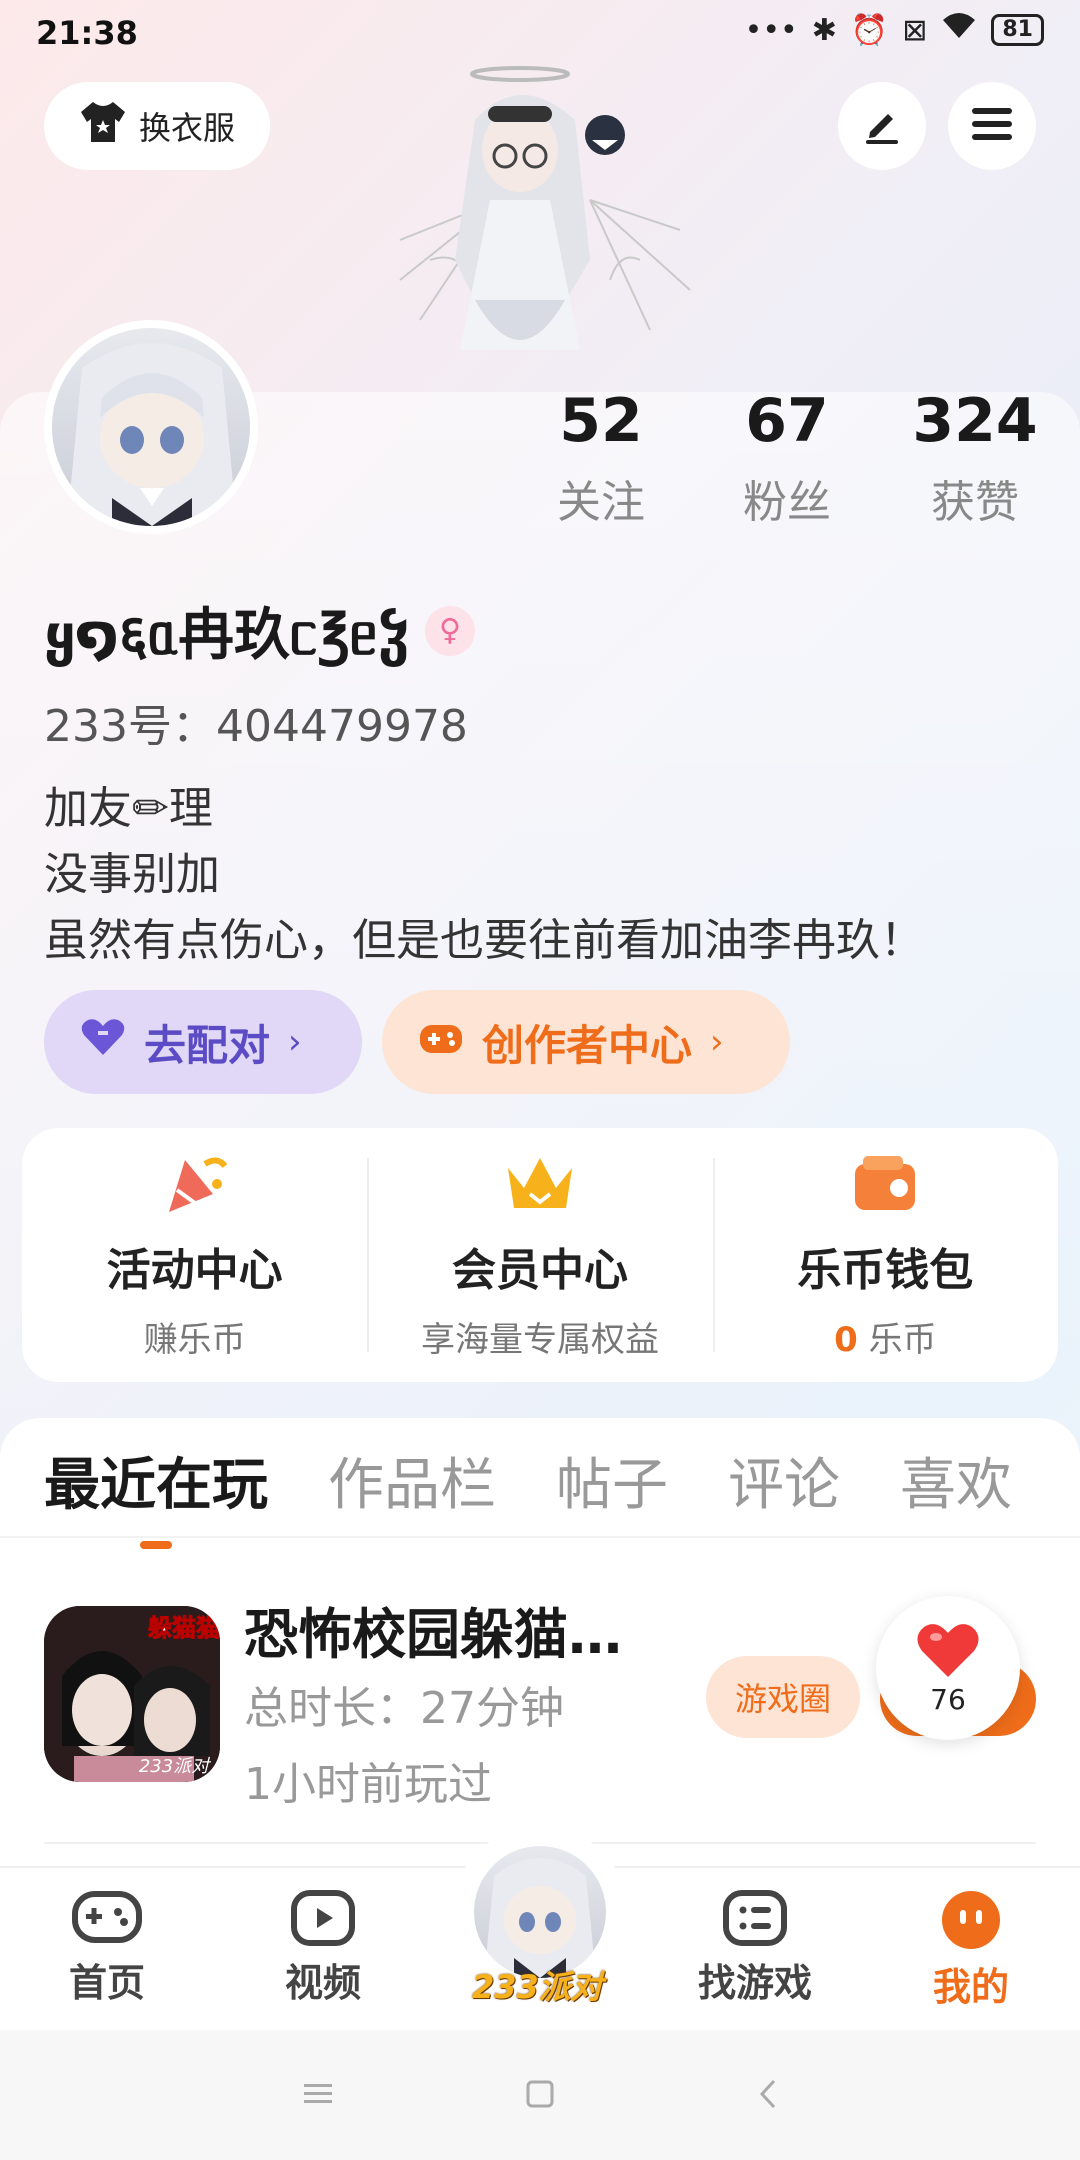  Describe the element at coordinates (540, 1537) in the screenshot. I see `tab-divider` at that location.